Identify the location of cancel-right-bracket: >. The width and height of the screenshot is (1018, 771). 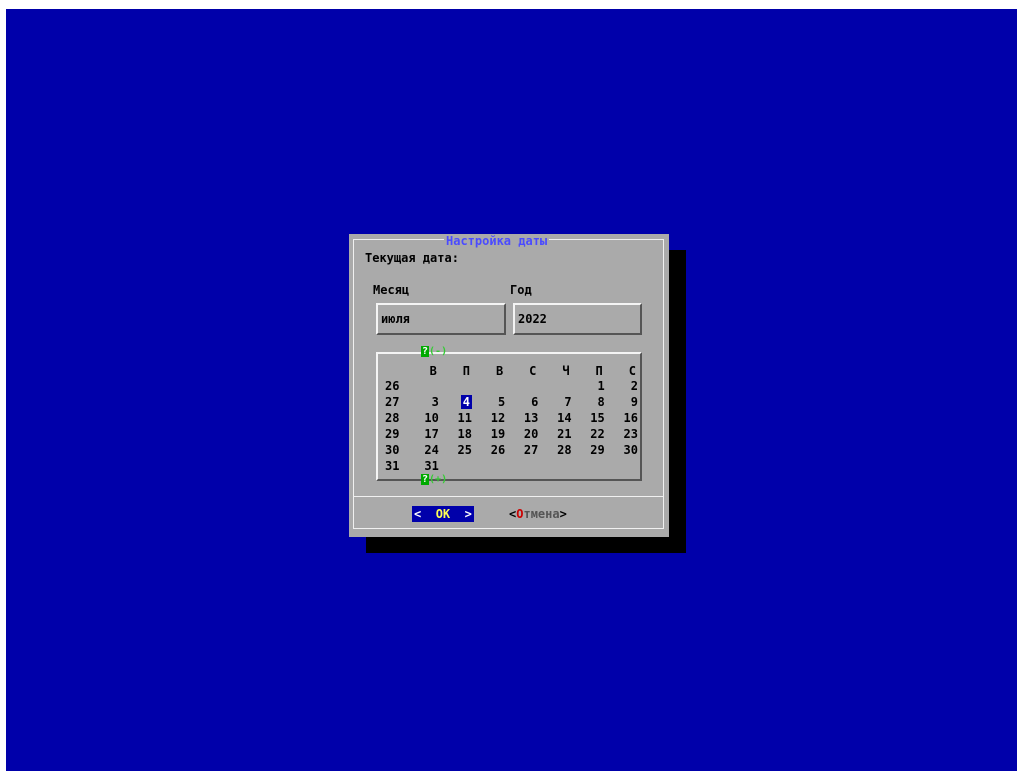
(563, 514).